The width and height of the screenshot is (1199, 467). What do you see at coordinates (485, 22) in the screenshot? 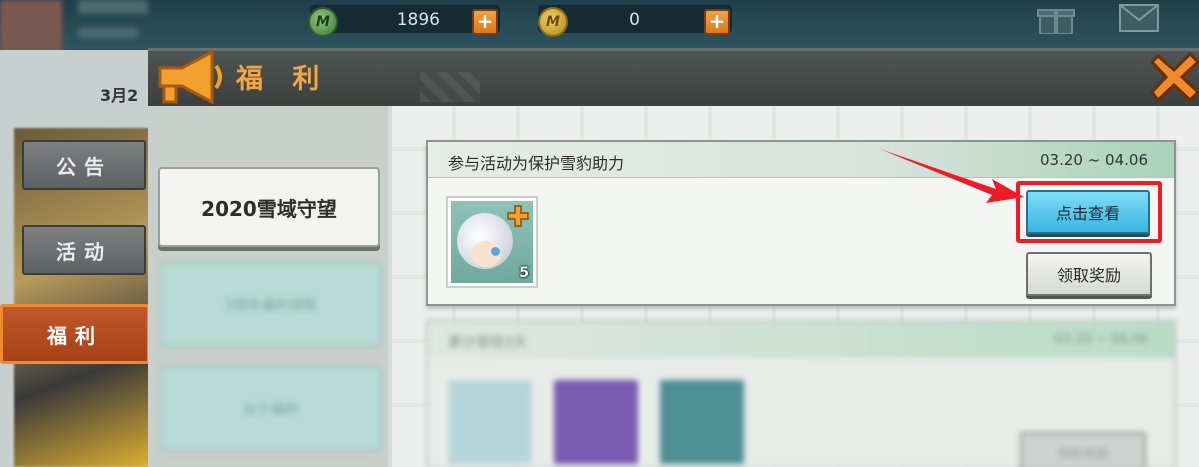
I see `add-coin-button: +` at bounding box center [485, 22].